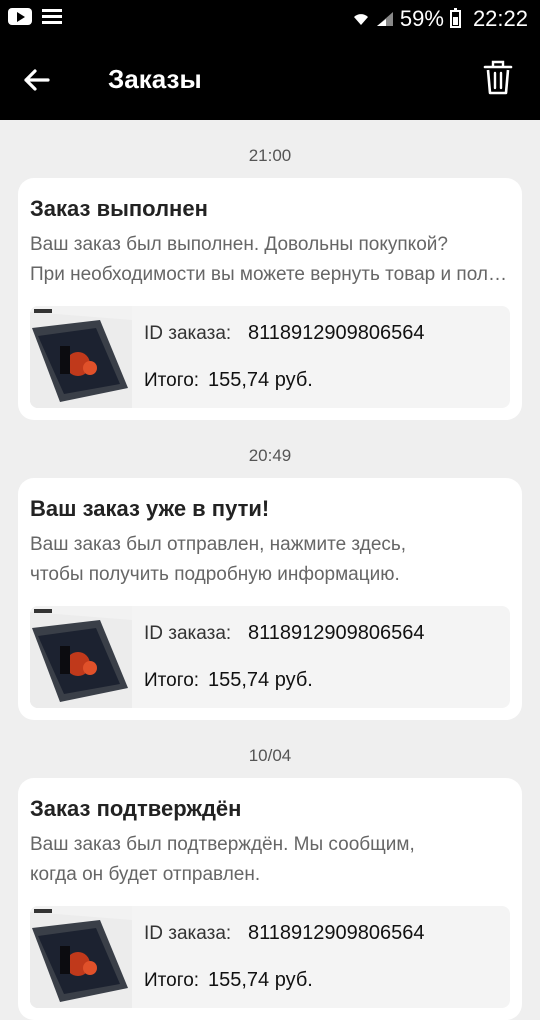  I want to click on notification-text-line: чтобы получить подробную информацию., so click(215, 574).